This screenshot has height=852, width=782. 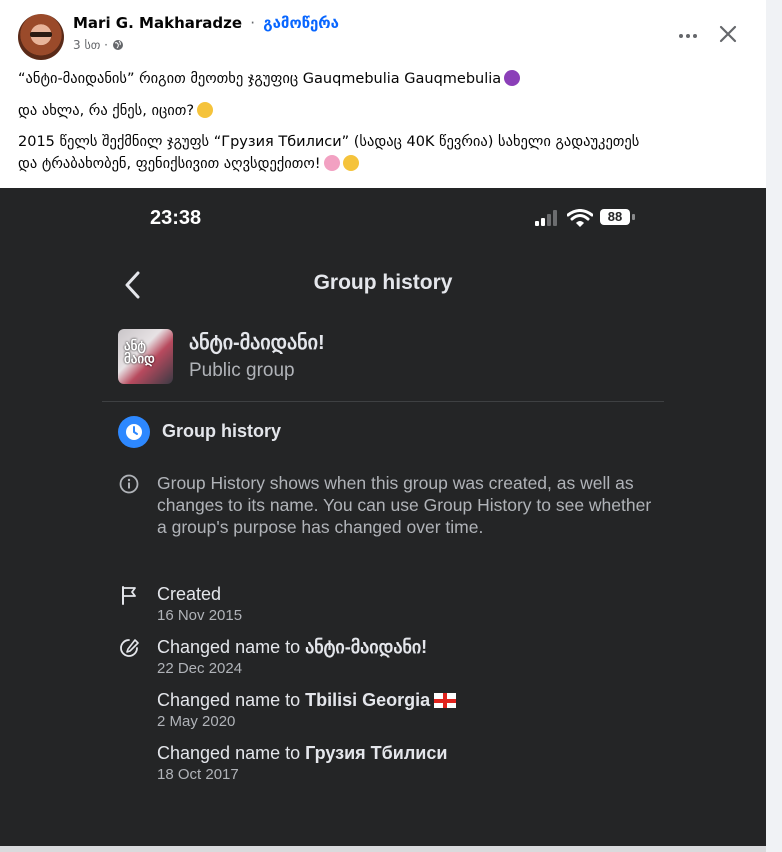 What do you see at coordinates (376, 753) in the screenshot?
I see `event-group-name: Грузия Тбилиси` at bounding box center [376, 753].